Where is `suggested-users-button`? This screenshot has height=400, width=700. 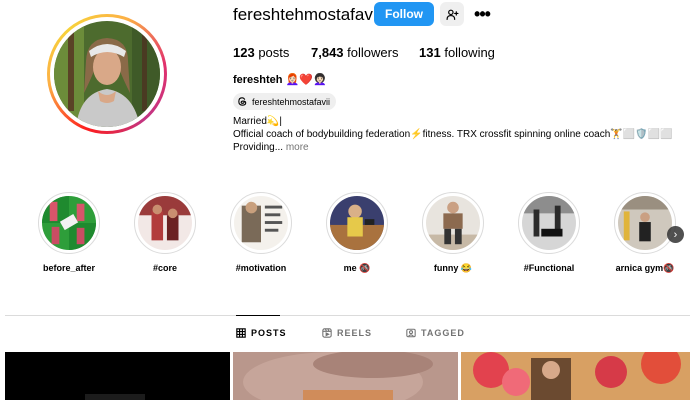
suggested-users-button is located at coordinates (452, 14).